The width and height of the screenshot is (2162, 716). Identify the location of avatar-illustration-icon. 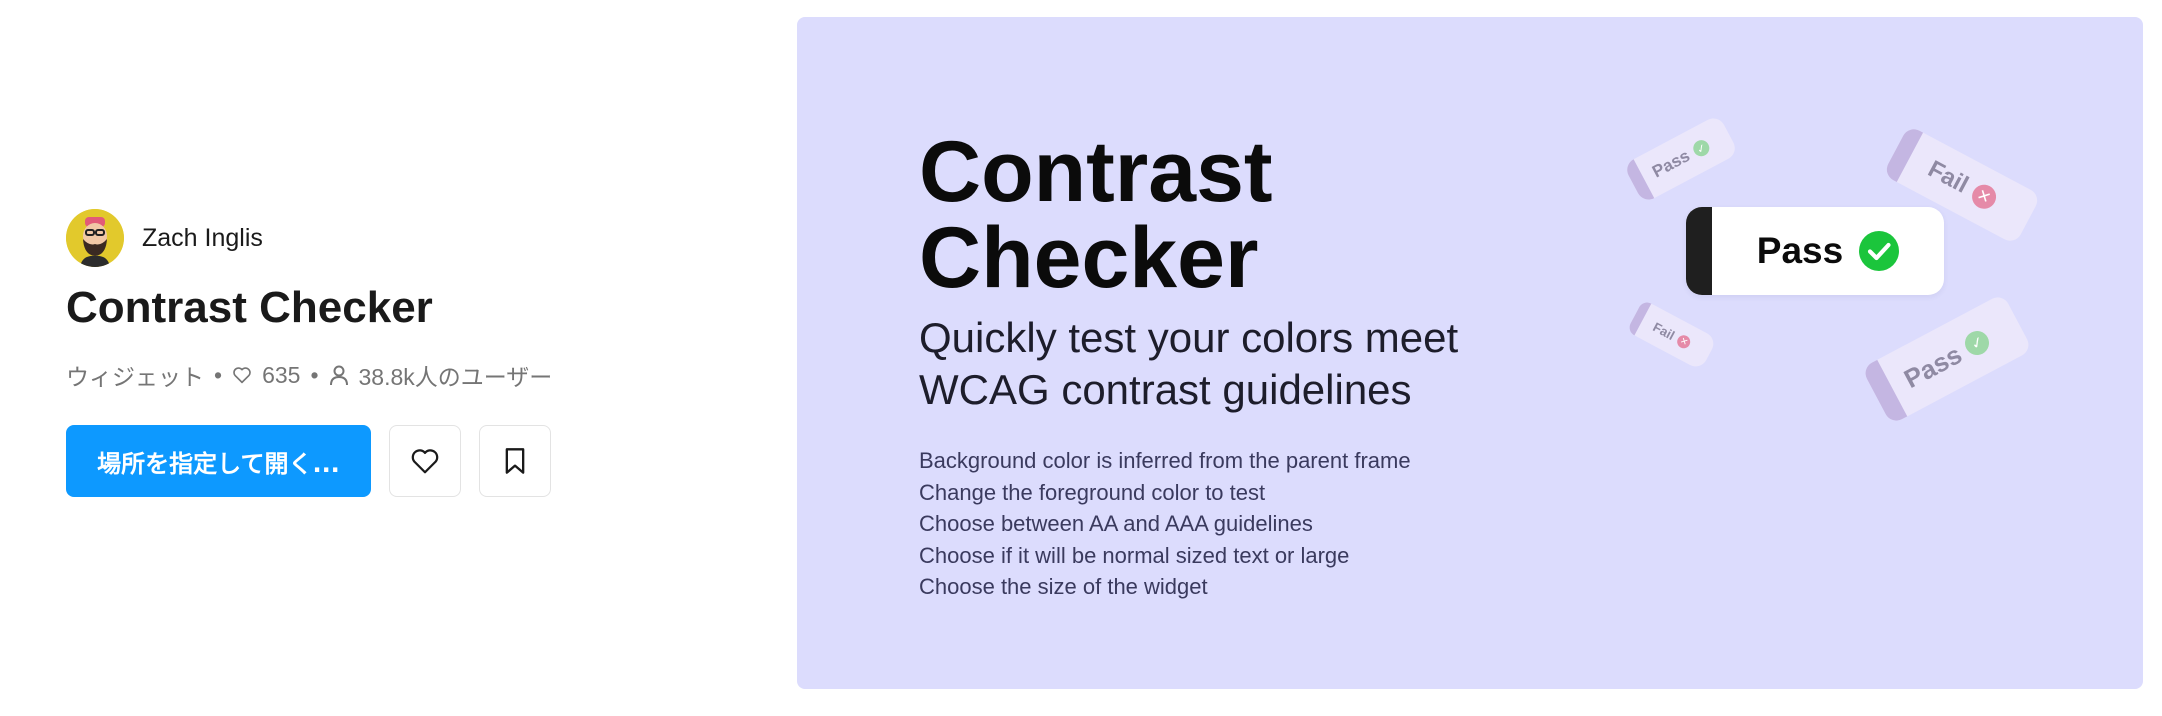
(95, 238).